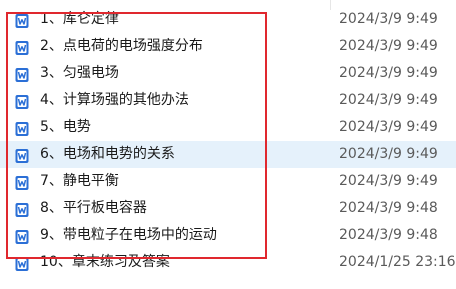  I want to click on file-name: 8、平行板电容器, so click(93, 208).